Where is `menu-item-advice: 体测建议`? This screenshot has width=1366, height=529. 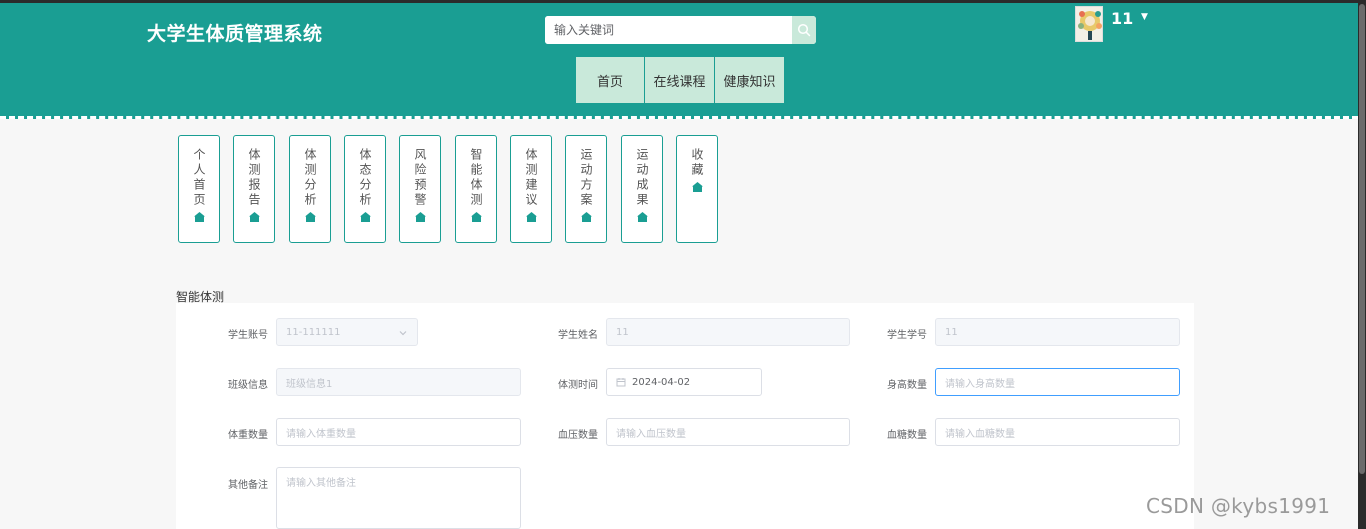 menu-item-advice: 体测建议 is located at coordinates (531, 189).